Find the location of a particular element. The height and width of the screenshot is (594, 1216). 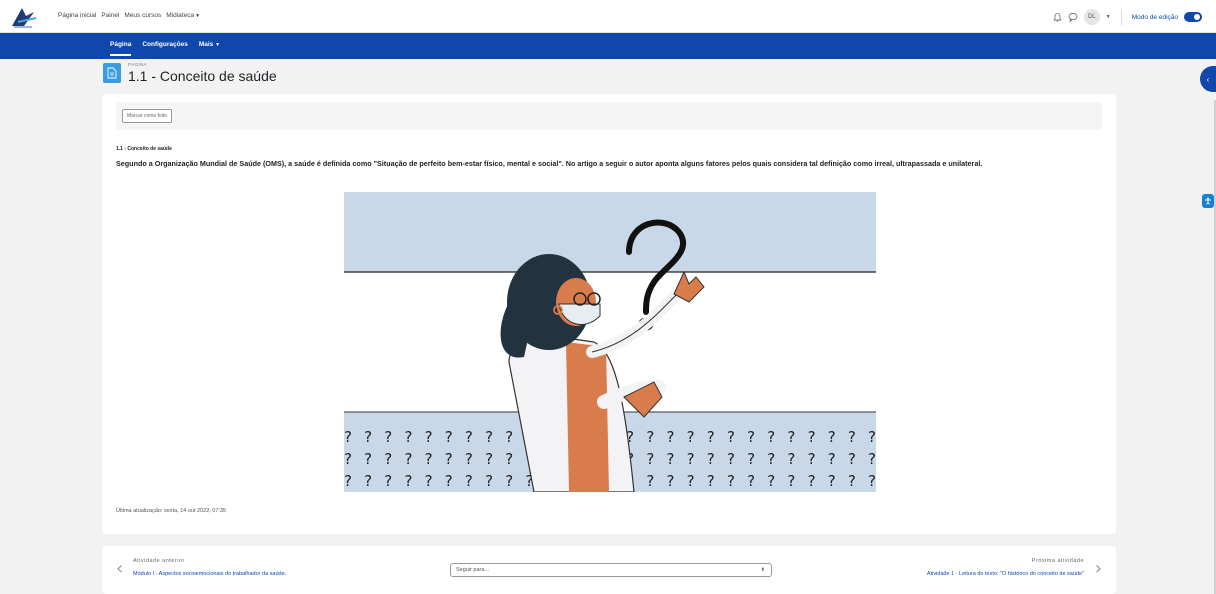

next-activity-caption: Próxima atividade is located at coordinates (1057, 561).